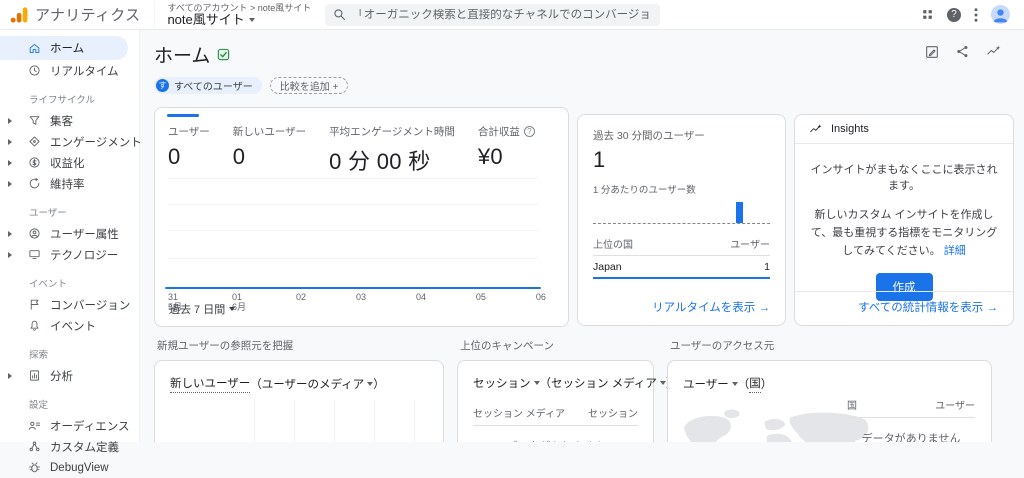 The image size is (1024, 478). I want to click on breadcrumb: すべてのアカウント > note風サイト, so click(239, 8).